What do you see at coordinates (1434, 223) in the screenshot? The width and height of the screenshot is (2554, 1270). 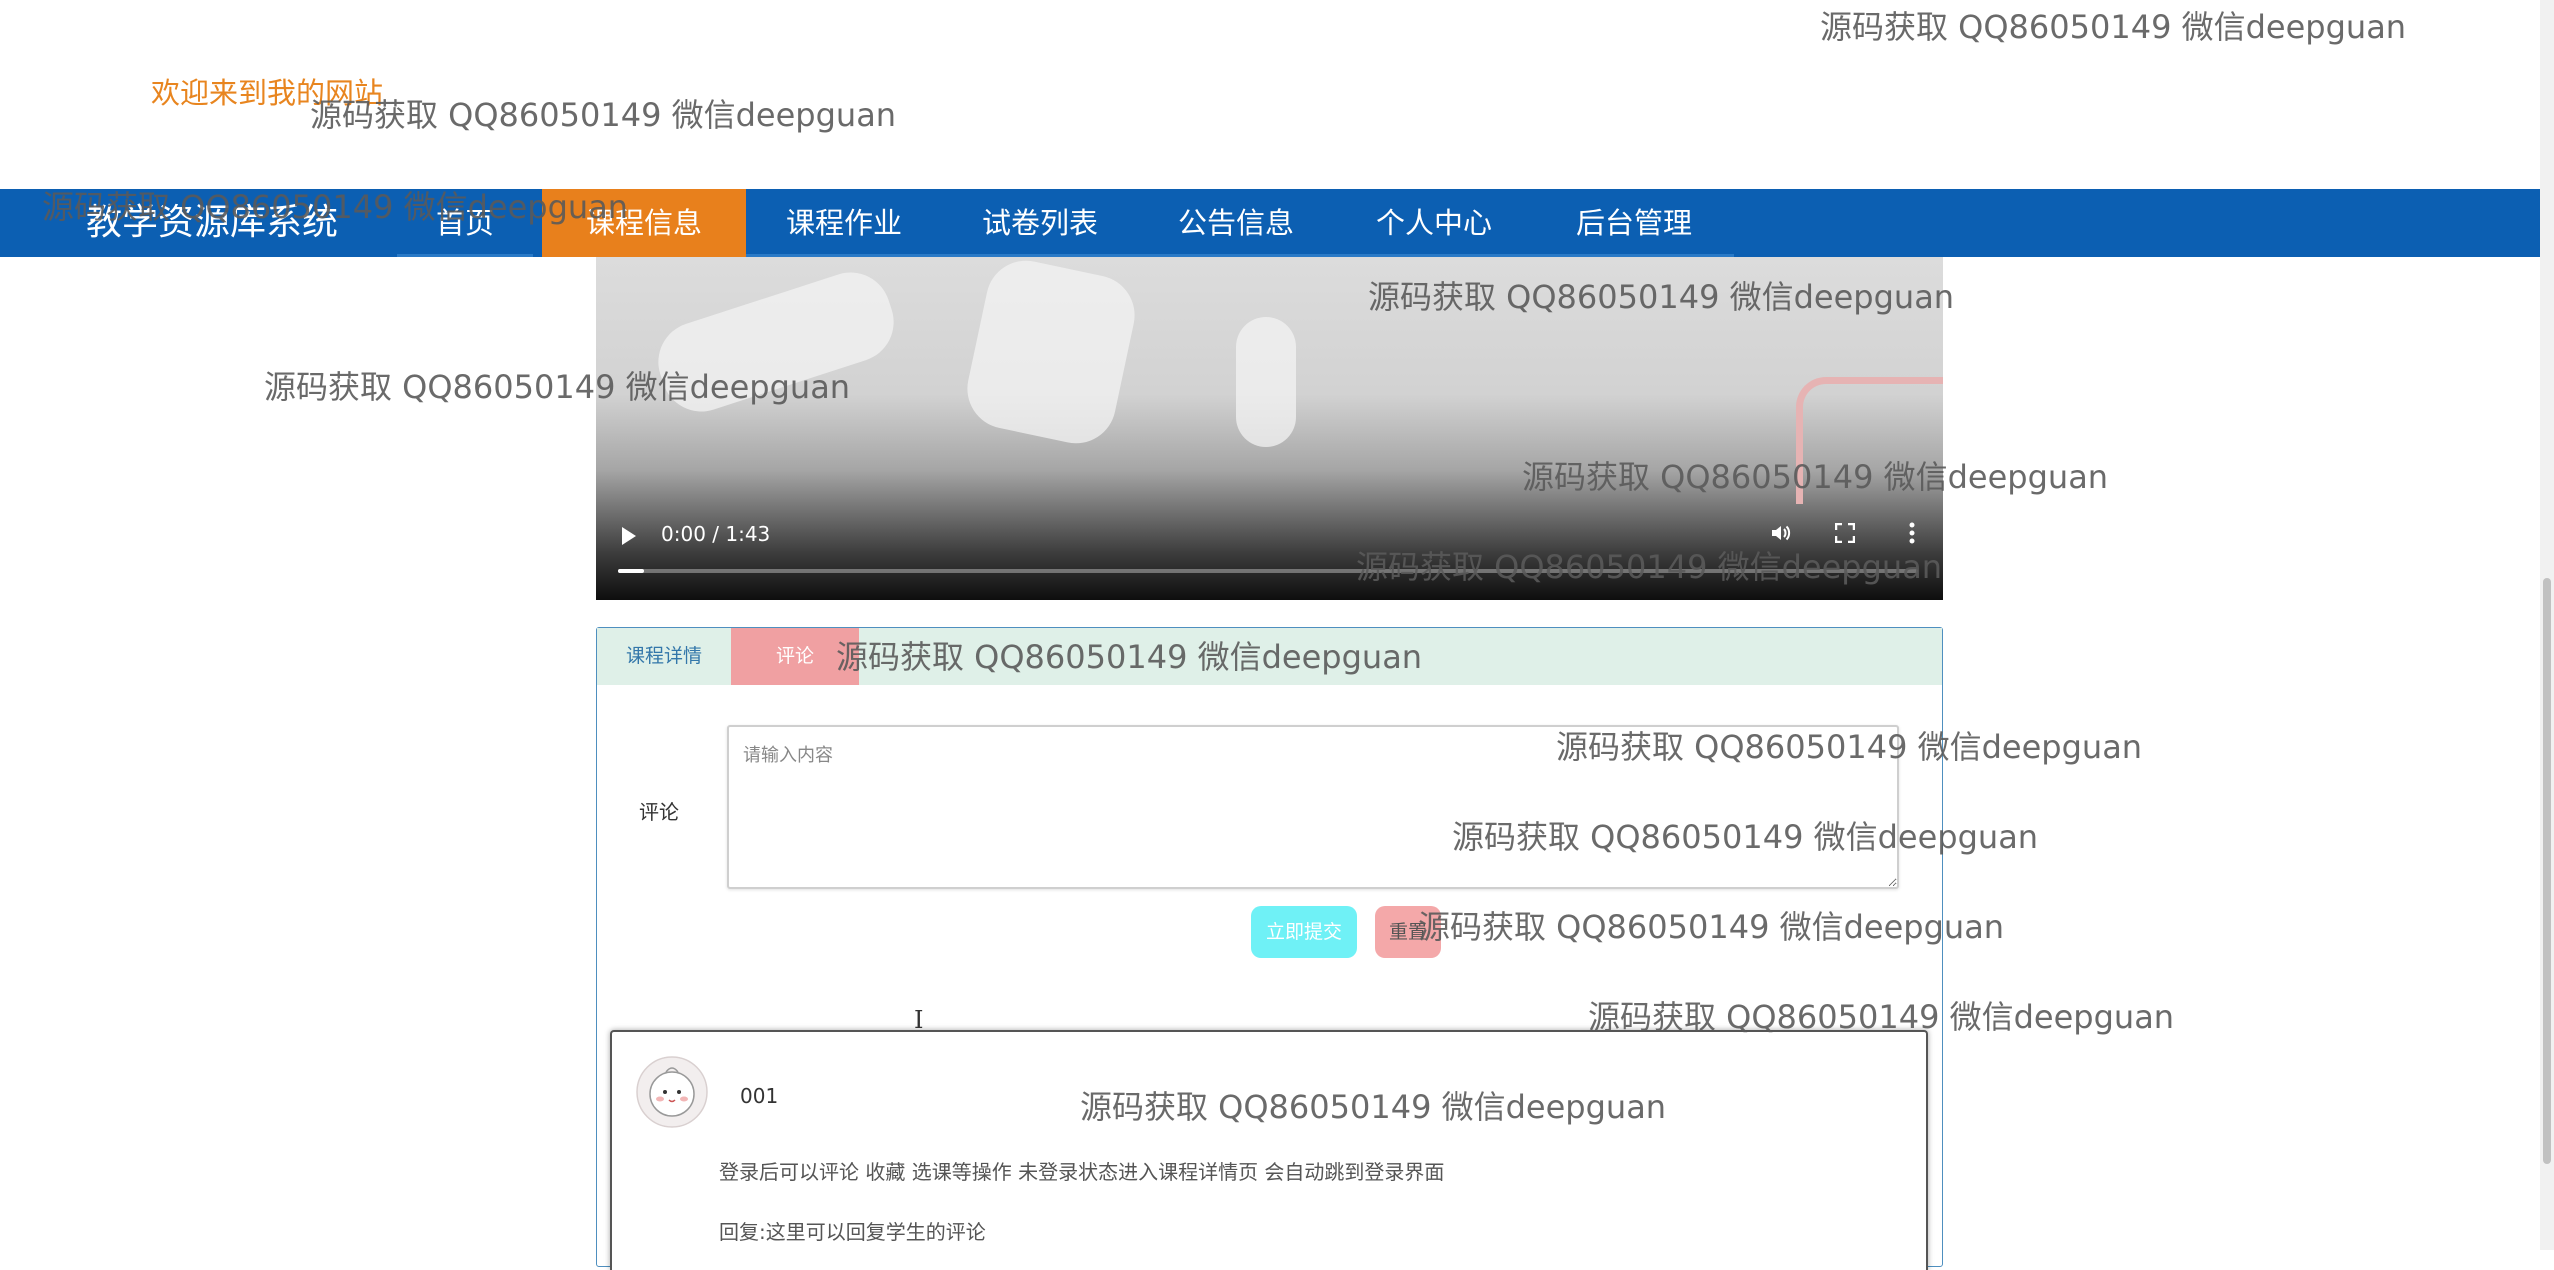 I see `nav-personal-center: 个人中心` at bounding box center [1434, 223].